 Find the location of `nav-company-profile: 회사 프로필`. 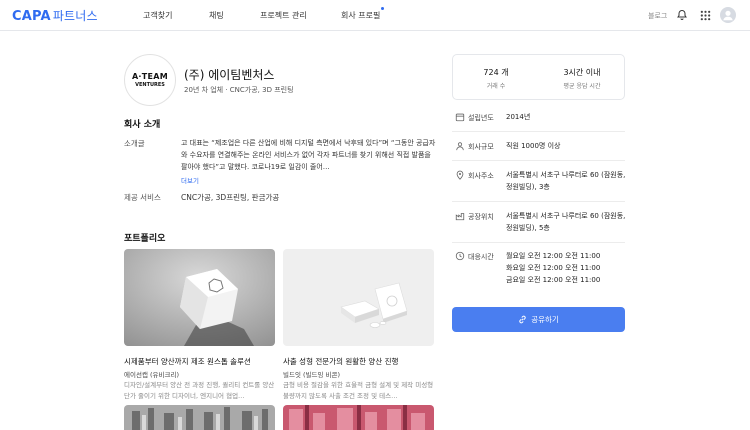

nav-company-profile: 회사 프로필 is located at coordinates (363, 14).